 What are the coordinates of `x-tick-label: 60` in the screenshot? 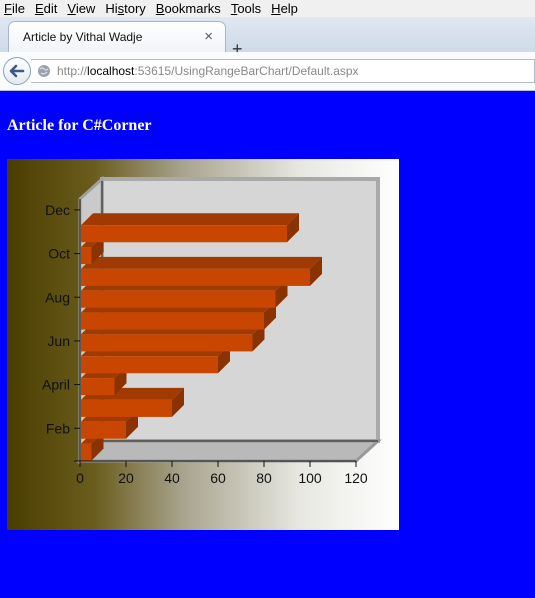 It's located at (218, 478).